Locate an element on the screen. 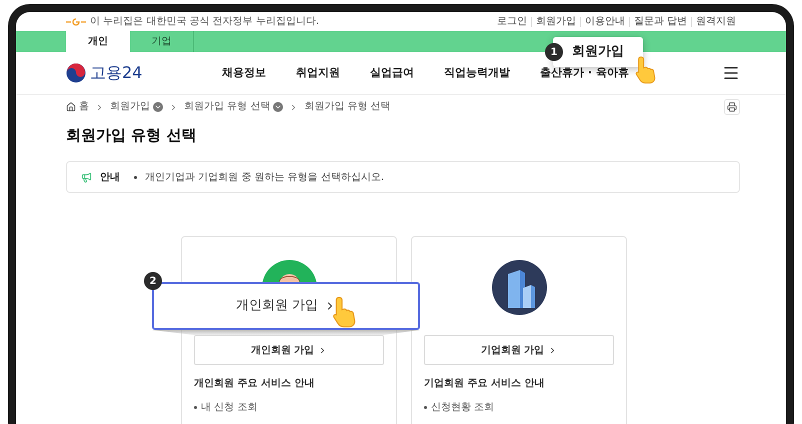  office-building-icon is located at coordinates (519, 287).